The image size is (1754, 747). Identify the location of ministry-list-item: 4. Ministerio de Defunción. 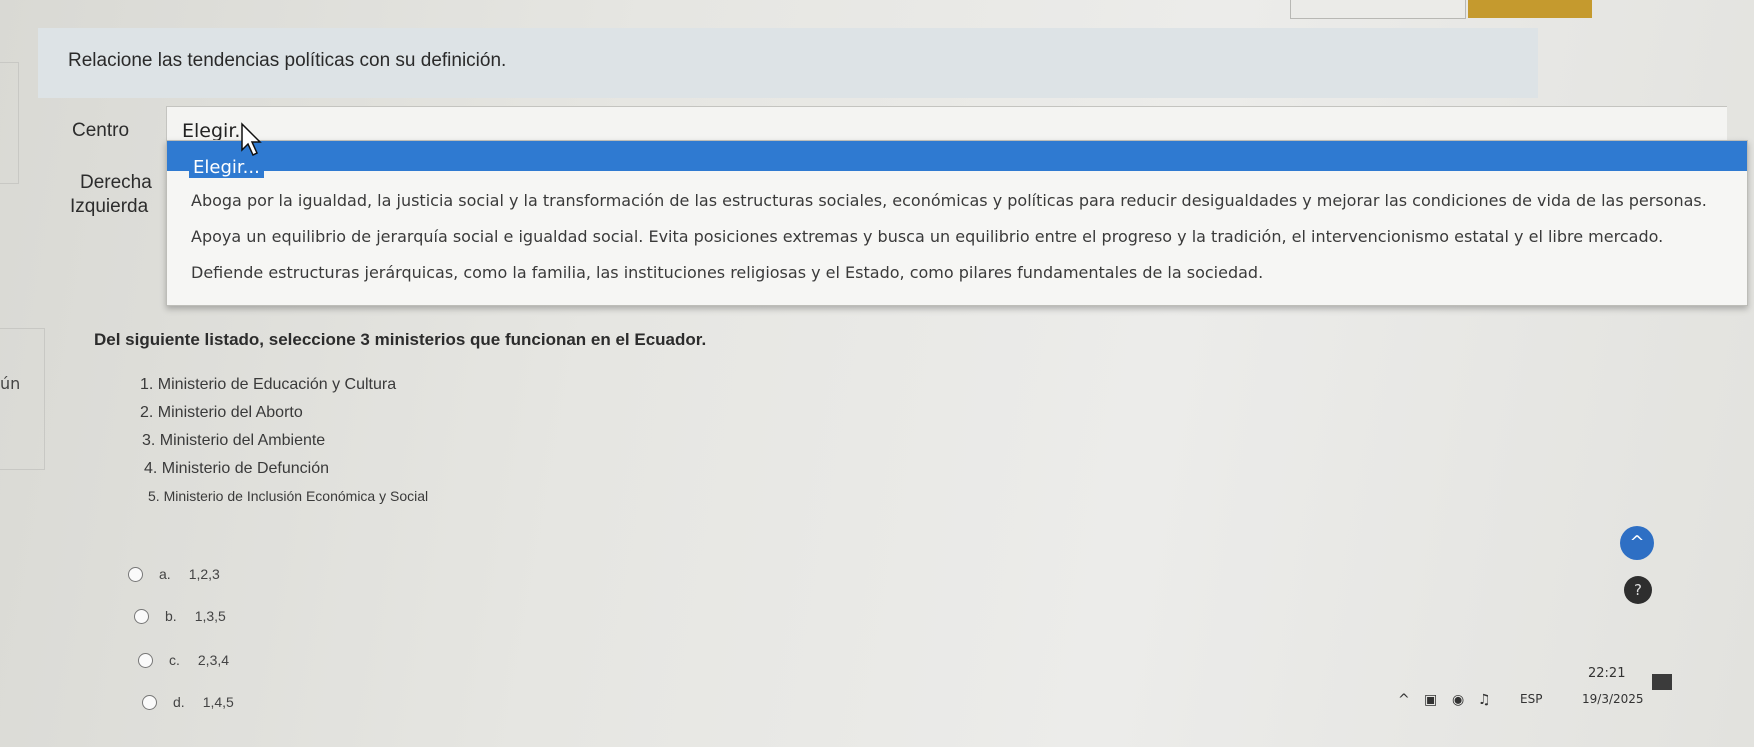
(236, 468).